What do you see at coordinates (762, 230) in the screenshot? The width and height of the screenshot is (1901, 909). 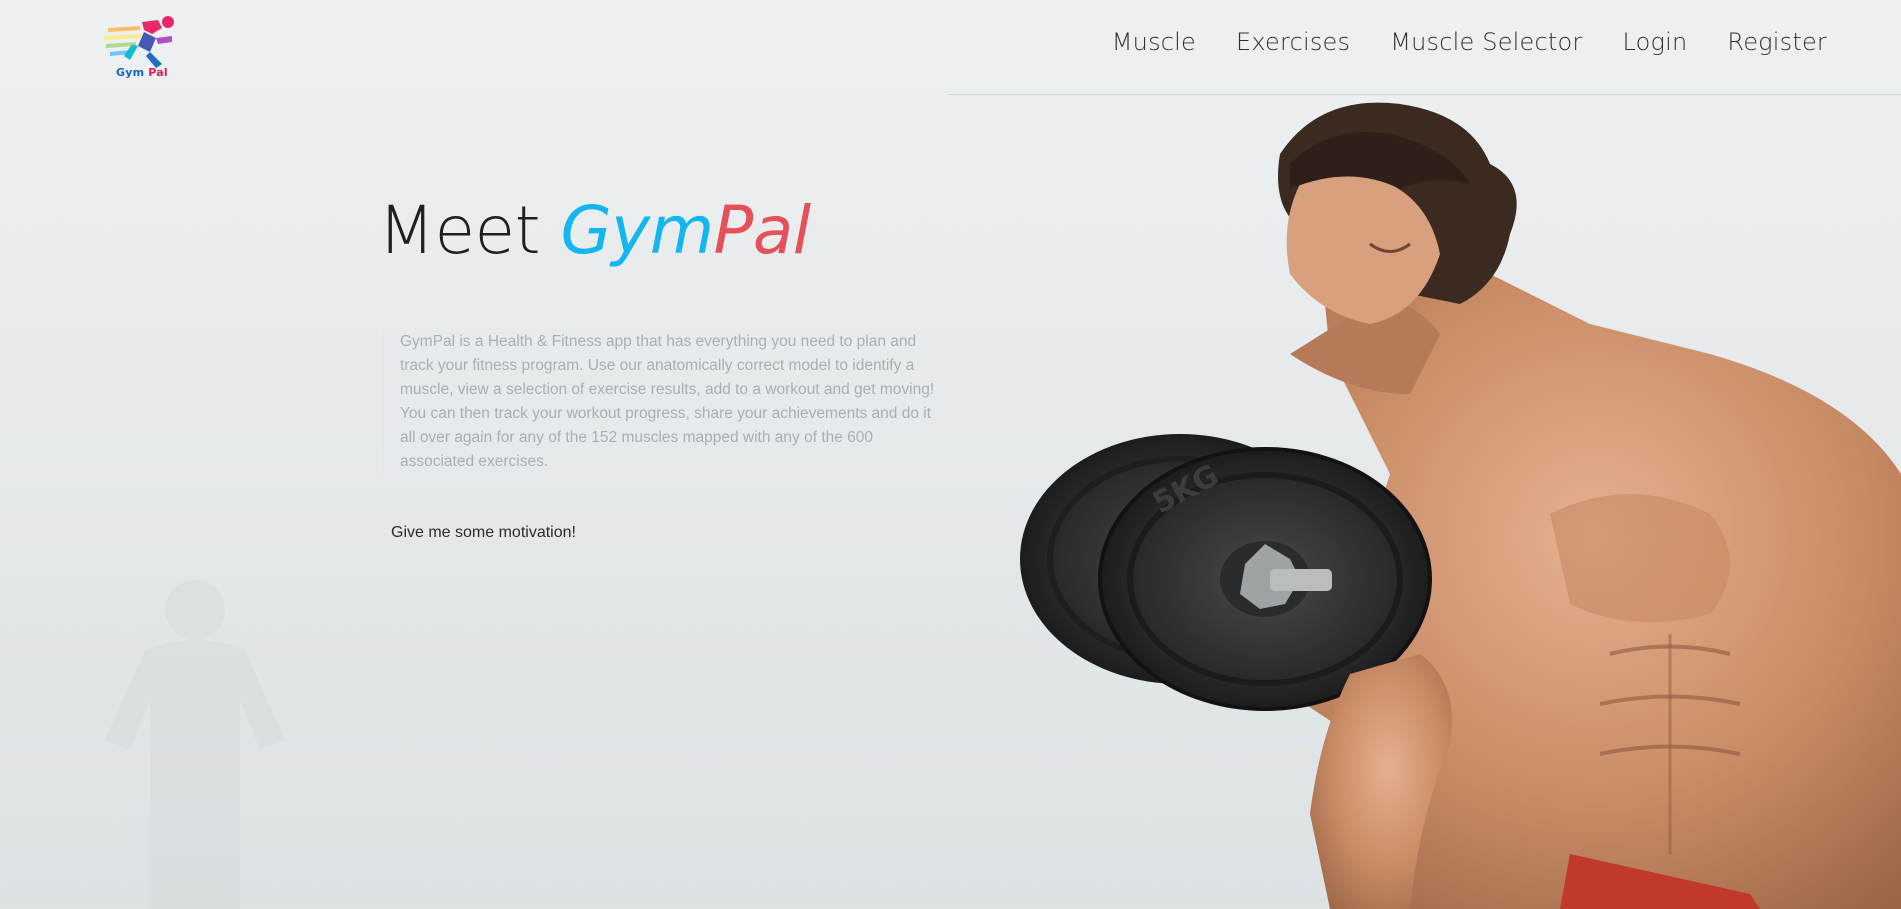 I see `hero-title-pal: Pal` at bounding box center [762, 230].